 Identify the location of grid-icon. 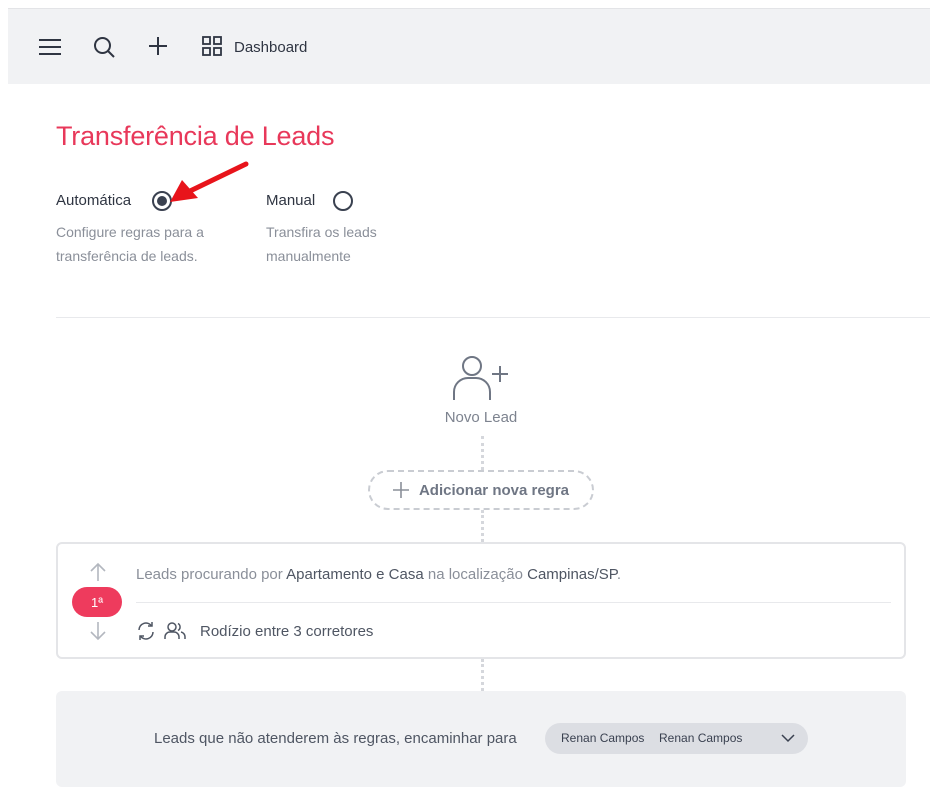
(212, 46).